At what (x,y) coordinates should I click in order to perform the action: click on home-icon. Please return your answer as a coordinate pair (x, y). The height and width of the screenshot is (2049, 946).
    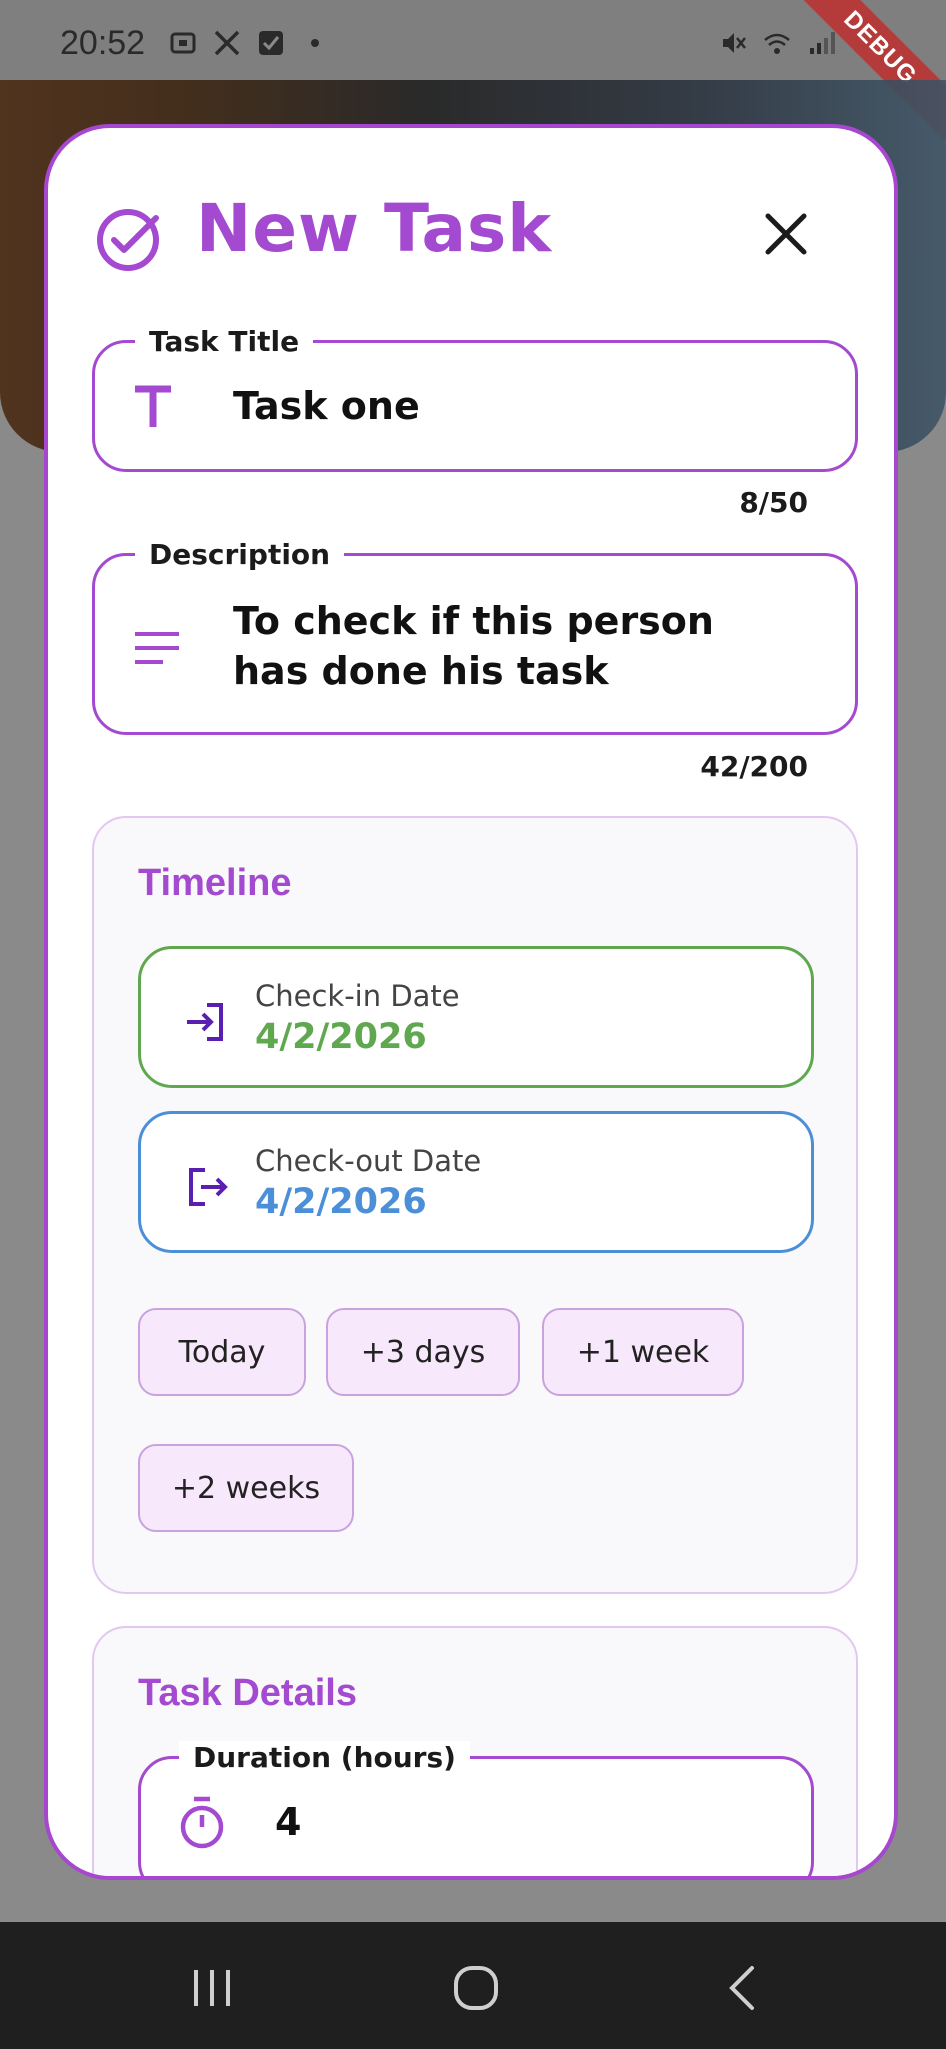
    Looking at the image, I should click on (476, 1988).